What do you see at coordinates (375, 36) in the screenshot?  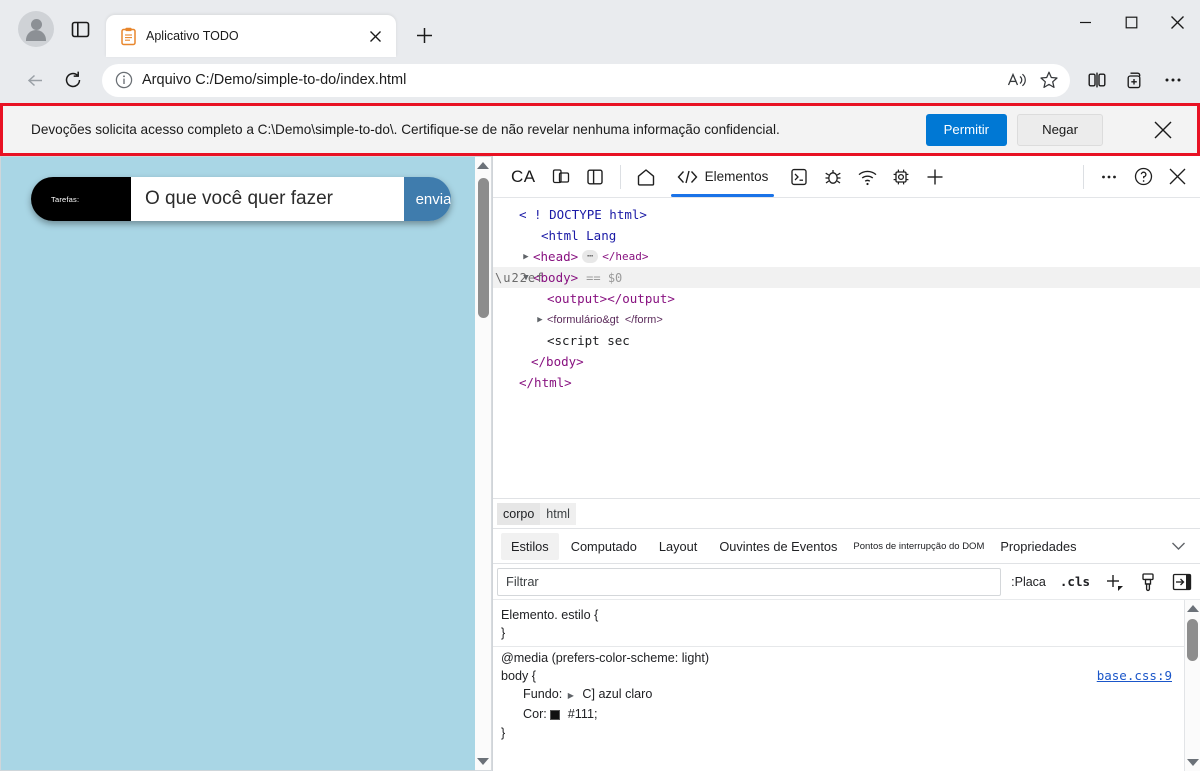 I see `tab-close-button` at bounding box center [375, 36].